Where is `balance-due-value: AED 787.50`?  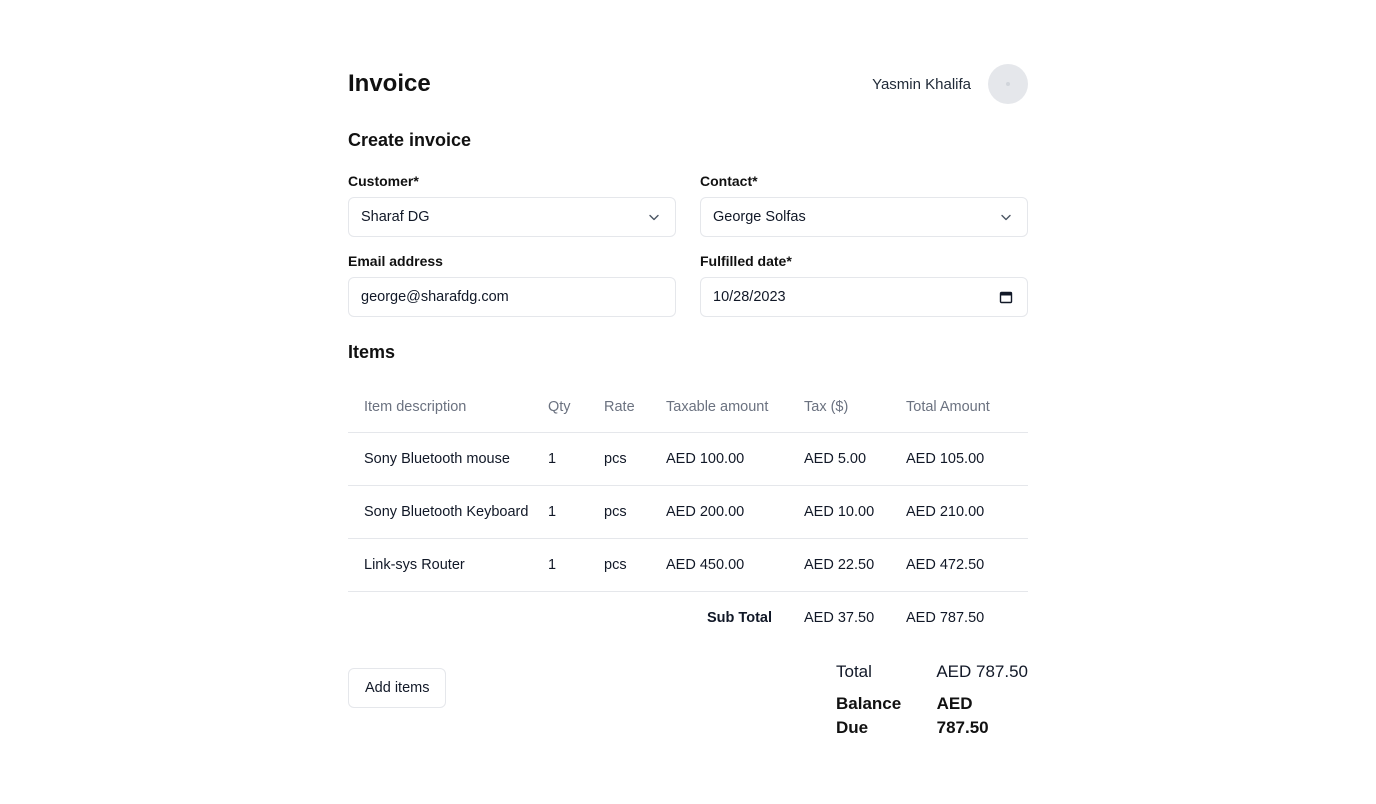
balance-due-value: AED 787.50 is located at coordinates (962, 715).